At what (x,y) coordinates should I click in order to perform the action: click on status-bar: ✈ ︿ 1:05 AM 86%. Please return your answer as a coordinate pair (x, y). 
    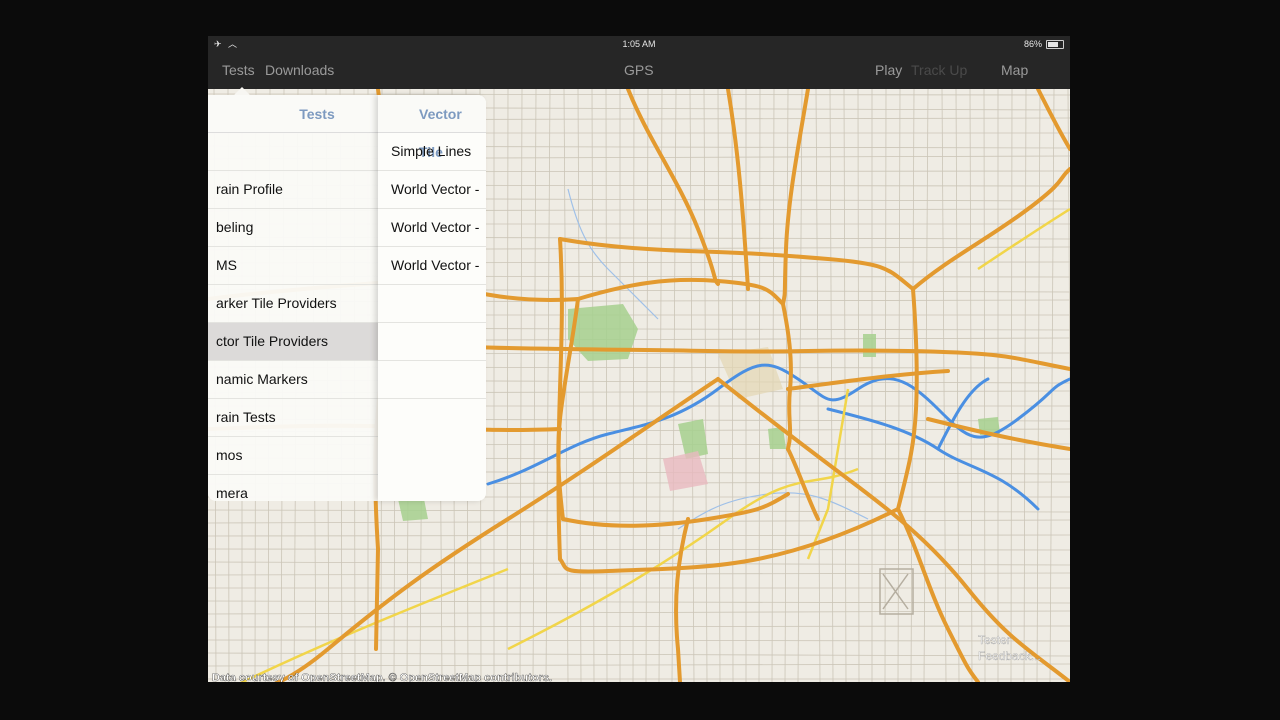
    Looking at the image, I should click on (639, 44).